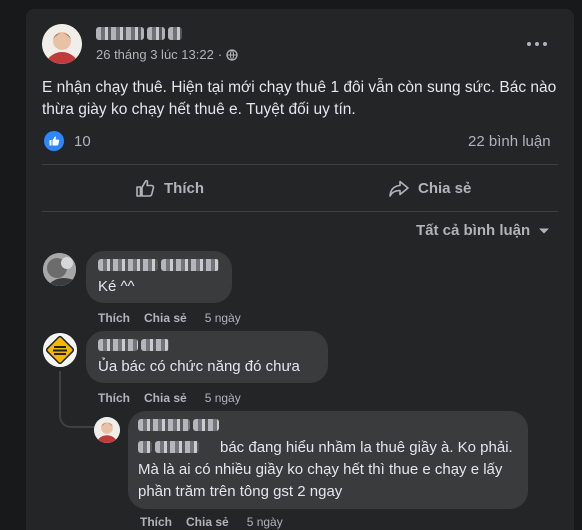  I want to click on author-name, so click(139, 33).